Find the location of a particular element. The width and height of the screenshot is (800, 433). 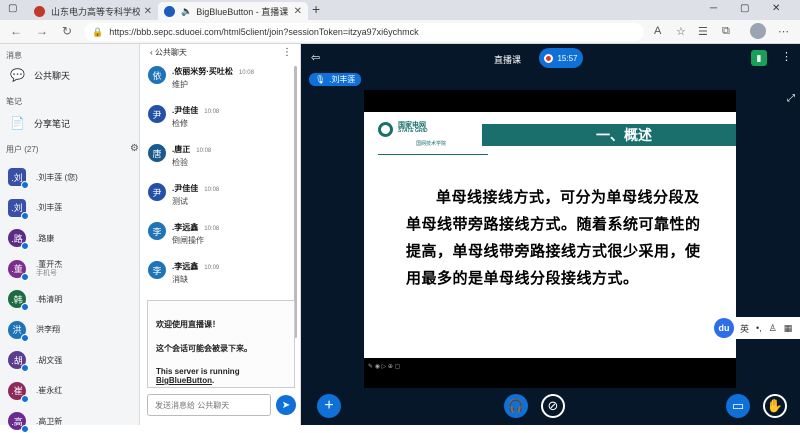

user-name-text: .崔永红 is located at coordinates (49, 390).